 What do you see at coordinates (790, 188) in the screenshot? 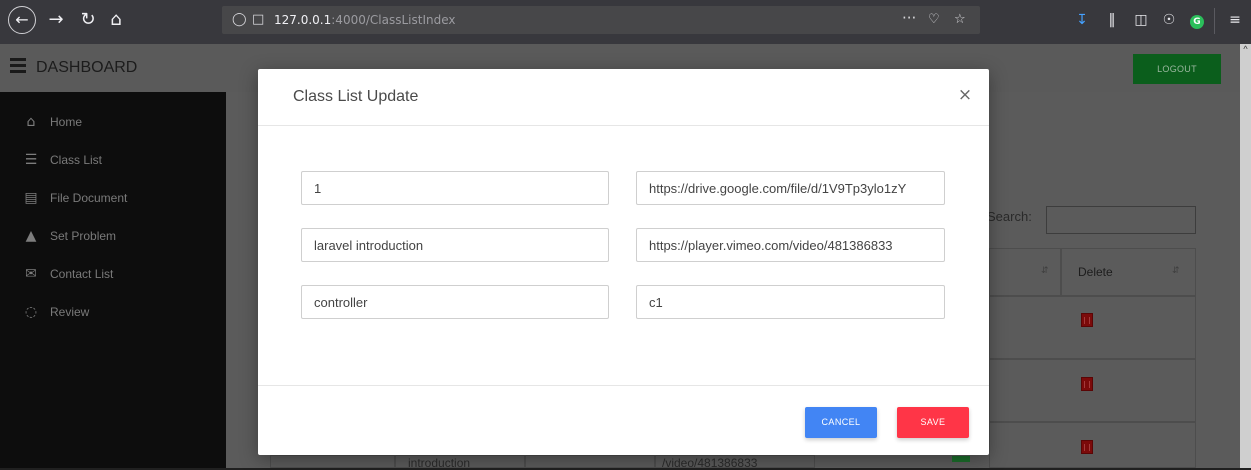
I see `drive-link-field` at bounding box center [790, 188].